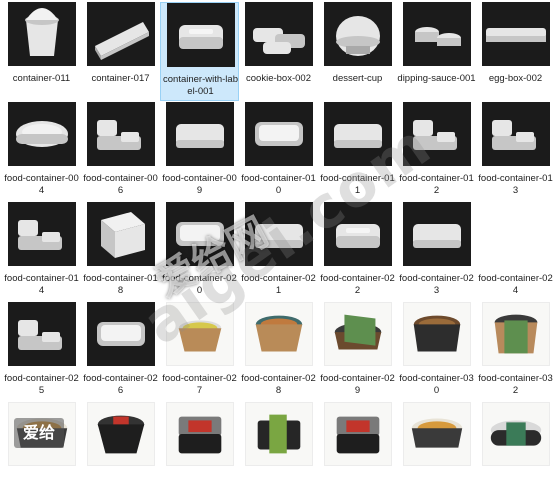 The image size is (560, 501). I want to click on file-item: food-container-024, so click(515, 251).